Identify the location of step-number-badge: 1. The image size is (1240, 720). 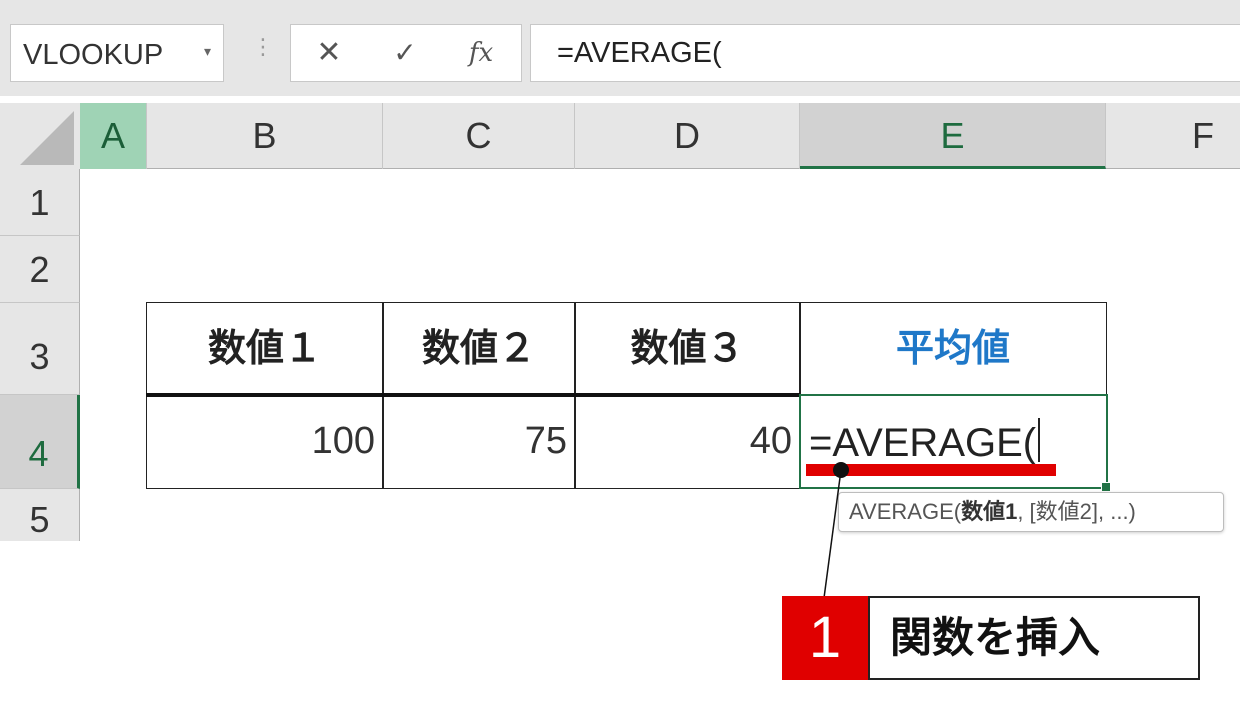
(825, 638).